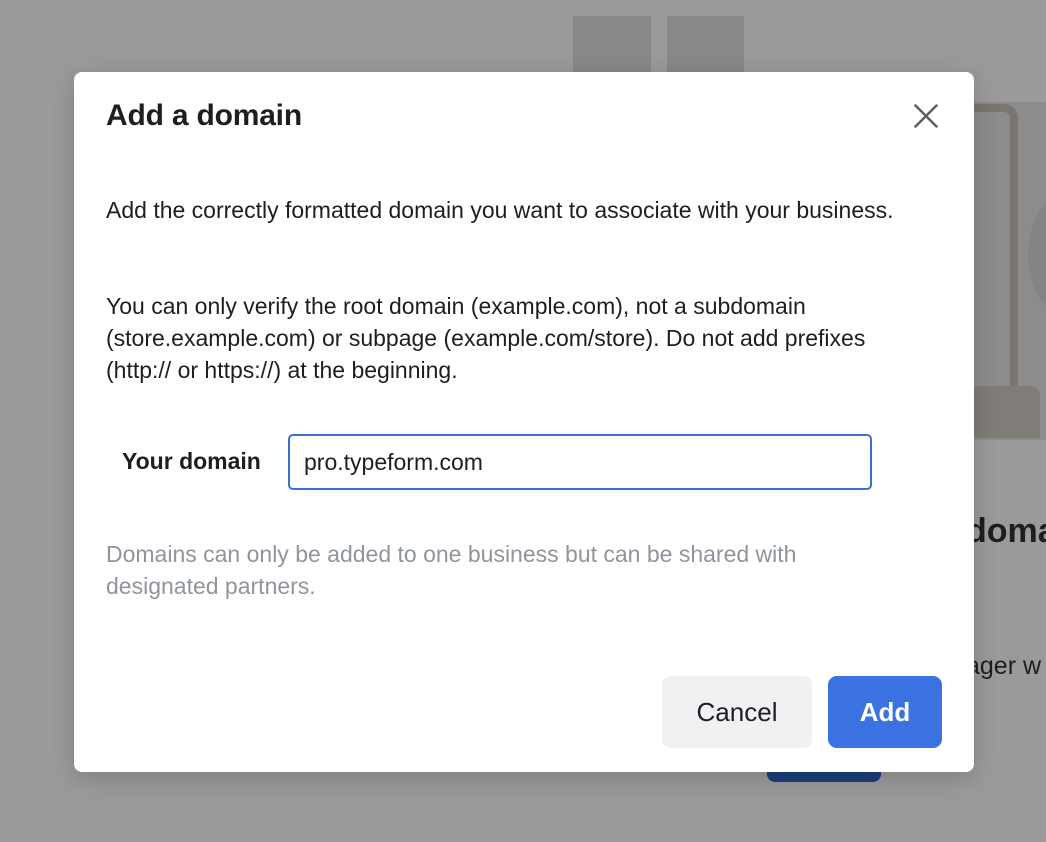 This screenshot has height=842, width=1046. I want to click on background-illustration-base, so click(1003, 412).